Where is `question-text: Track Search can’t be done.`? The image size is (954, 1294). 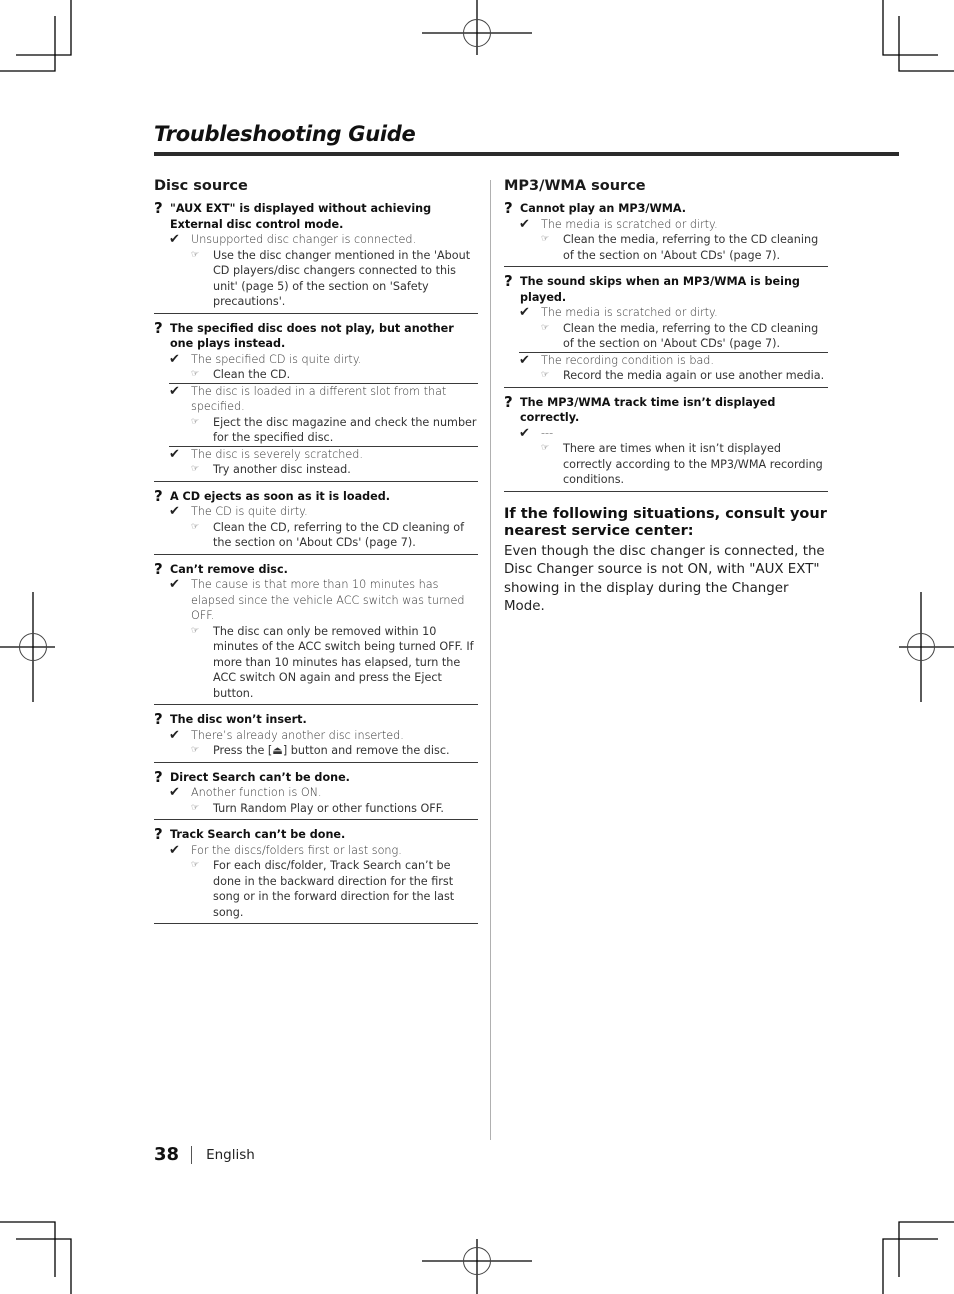 question-text: Track Search can’t be done. is located at coordinates (258, 834).